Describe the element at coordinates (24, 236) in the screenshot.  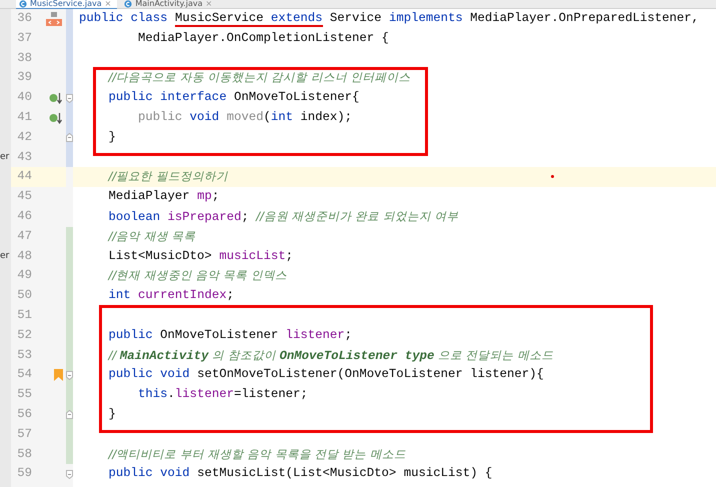
I see `line-number: 47` at that location.